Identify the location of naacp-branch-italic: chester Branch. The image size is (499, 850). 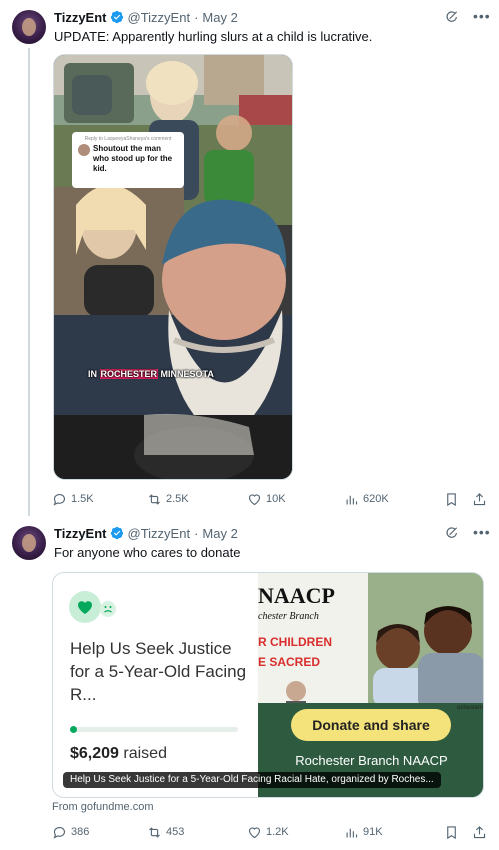
(288, 616).